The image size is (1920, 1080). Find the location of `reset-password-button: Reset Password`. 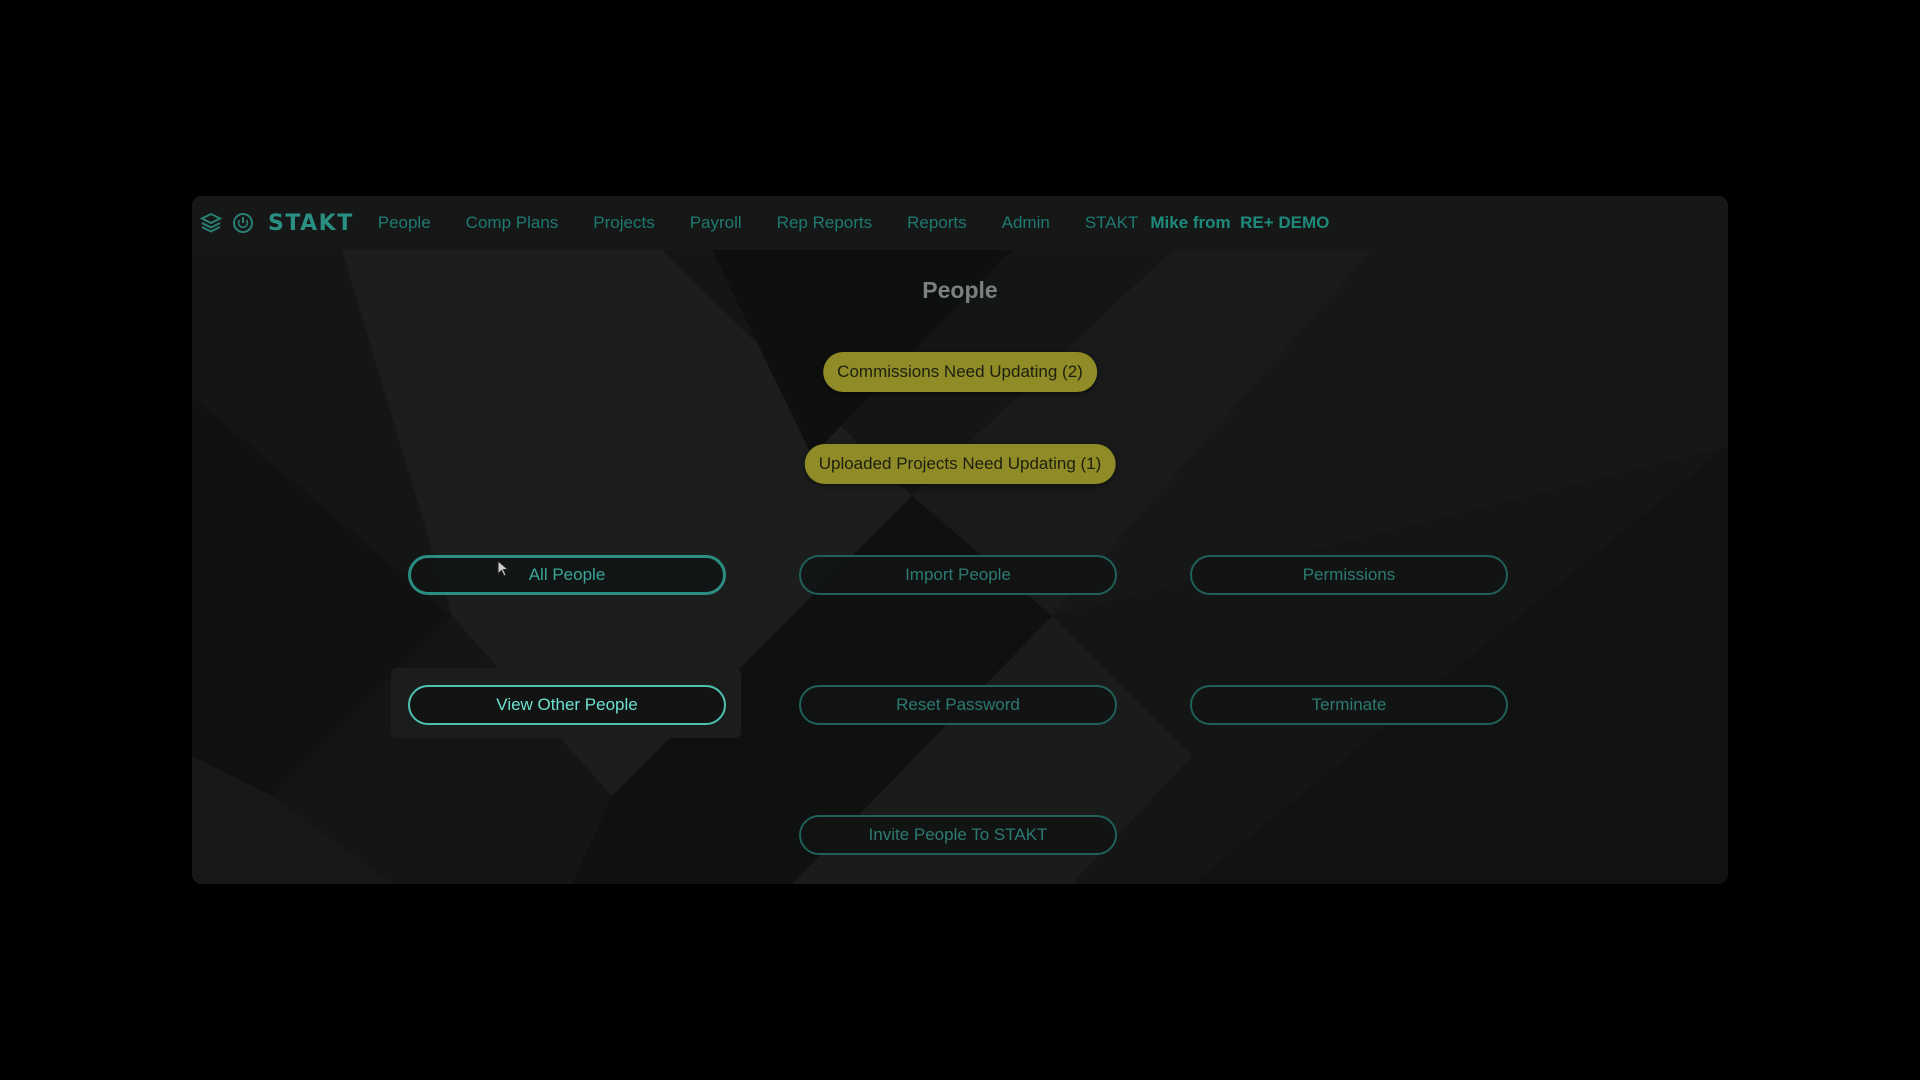

reset-password-button: Reset Password is located at coordinates (958, 705).